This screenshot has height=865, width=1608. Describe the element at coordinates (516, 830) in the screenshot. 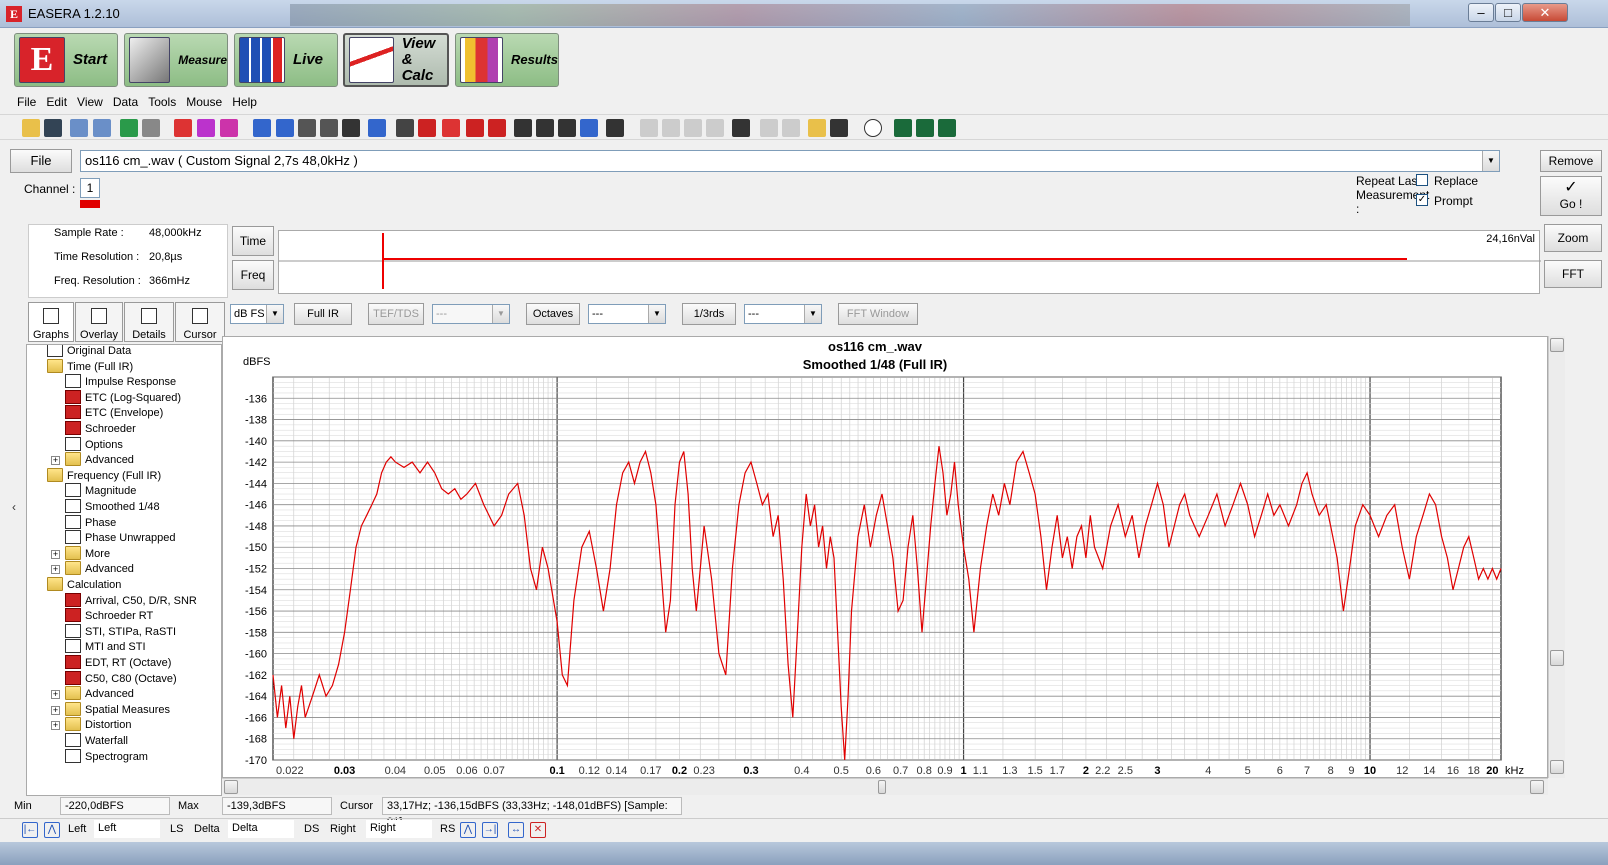

I see `link-cursors-icon: ↔` at that location.